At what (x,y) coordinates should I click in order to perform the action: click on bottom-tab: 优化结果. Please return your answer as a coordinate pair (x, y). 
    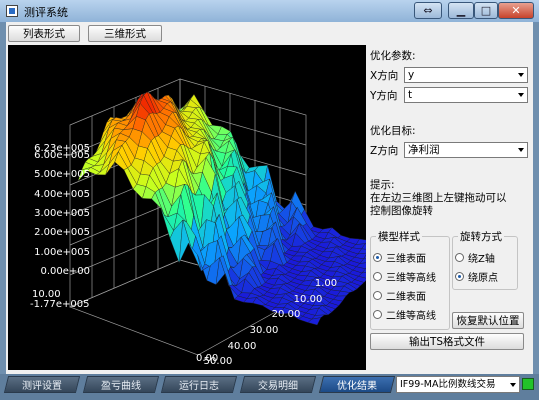
    Looking at the image, I should click on (357, 384).